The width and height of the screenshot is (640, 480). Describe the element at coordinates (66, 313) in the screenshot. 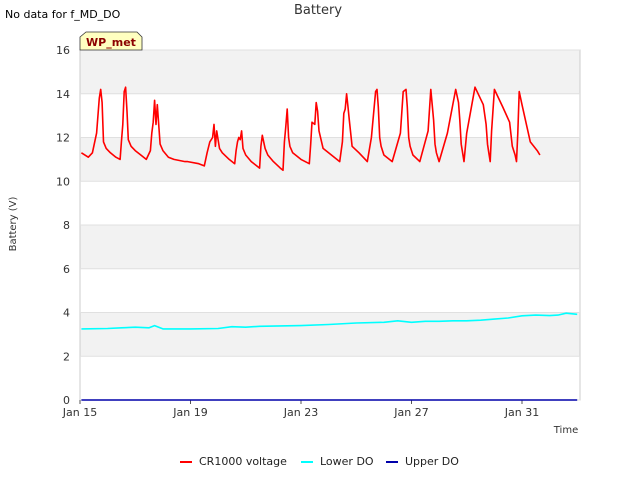

I see `y-tick-label: 4` at that location.